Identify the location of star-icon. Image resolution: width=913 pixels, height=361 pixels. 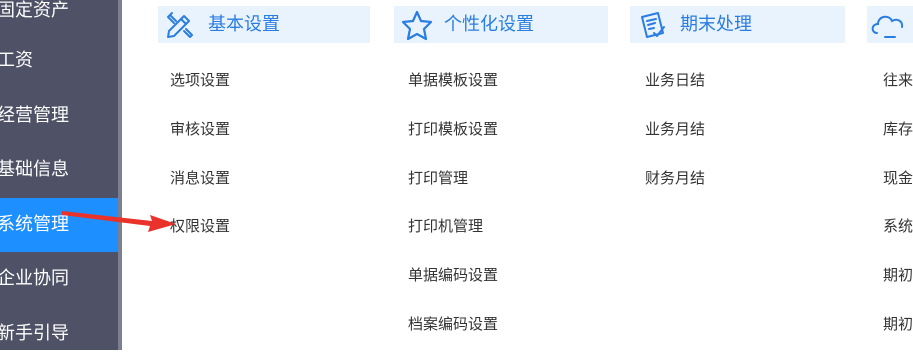
(416, 25).